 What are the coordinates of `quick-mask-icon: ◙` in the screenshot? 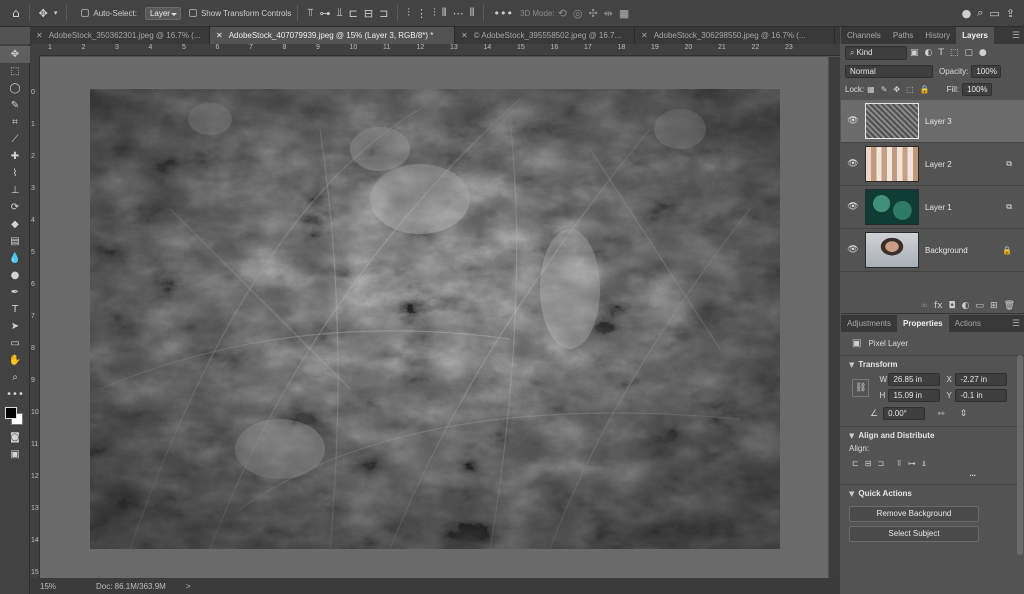 It's located at (15, 437).